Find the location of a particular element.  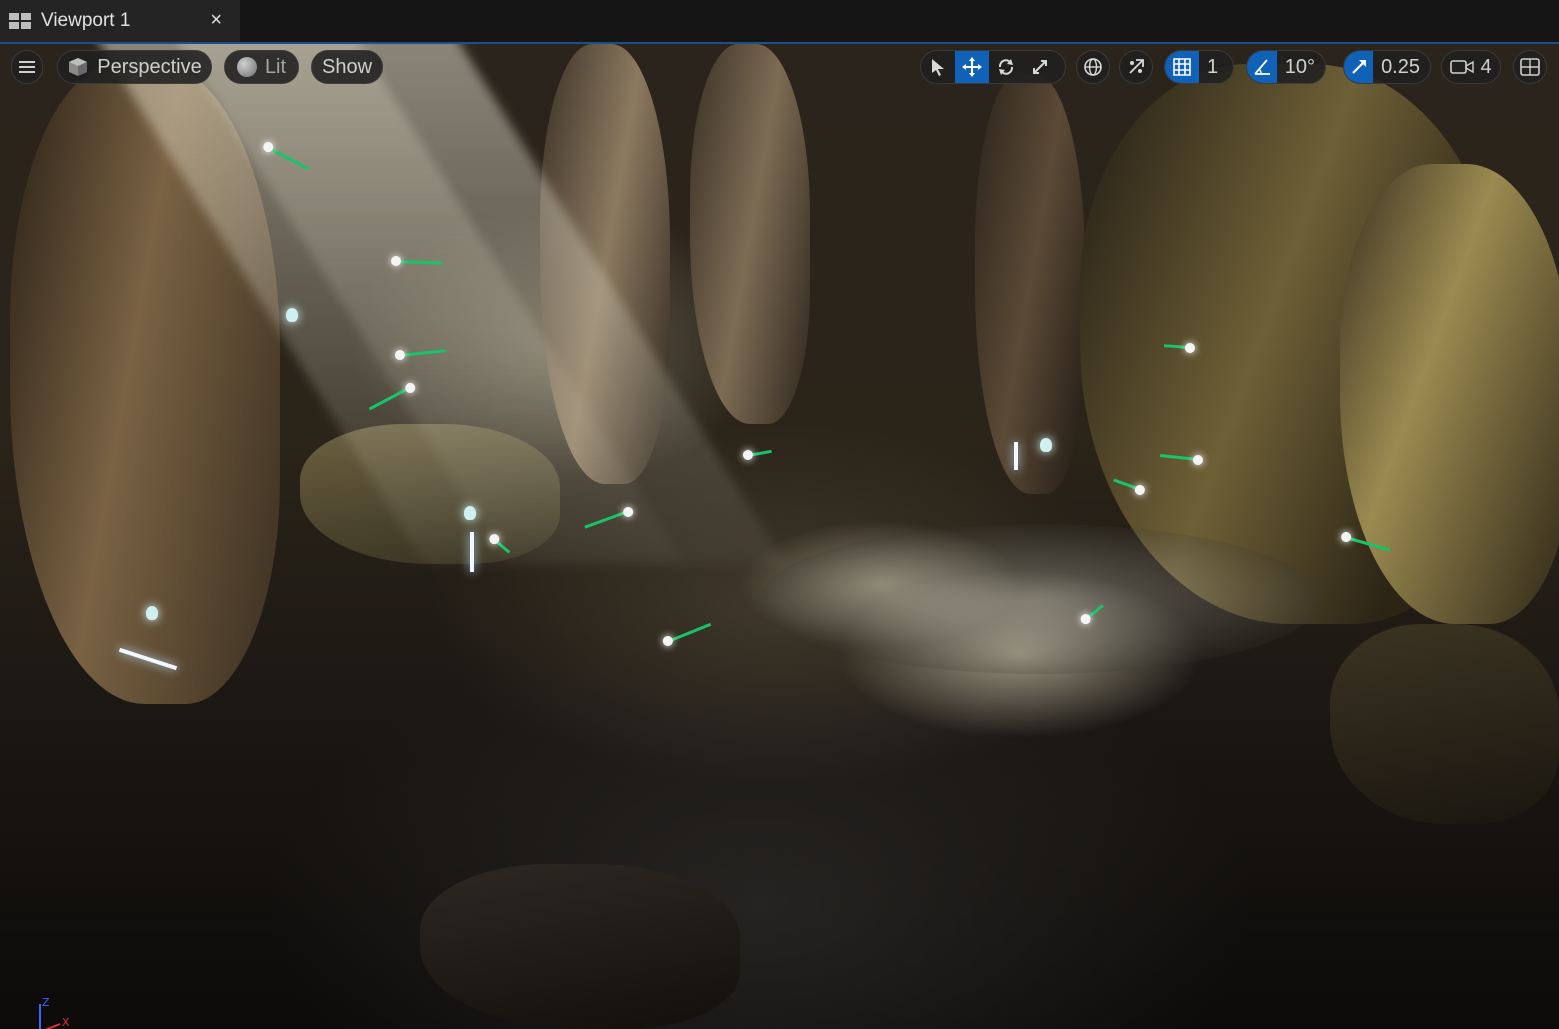

viewport-layout-button is located at coordinates (1530, 67).